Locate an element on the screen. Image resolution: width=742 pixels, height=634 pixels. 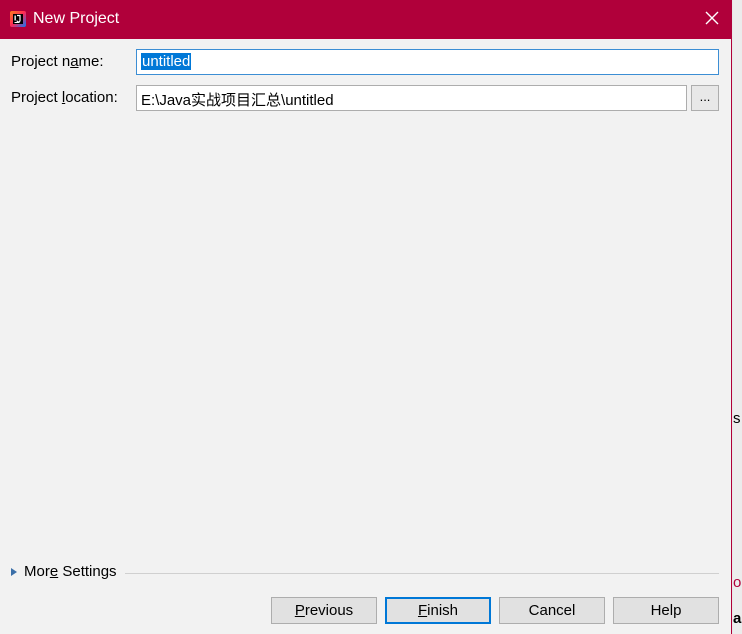
finish-button: Finish is located at coordinates (438, 610).